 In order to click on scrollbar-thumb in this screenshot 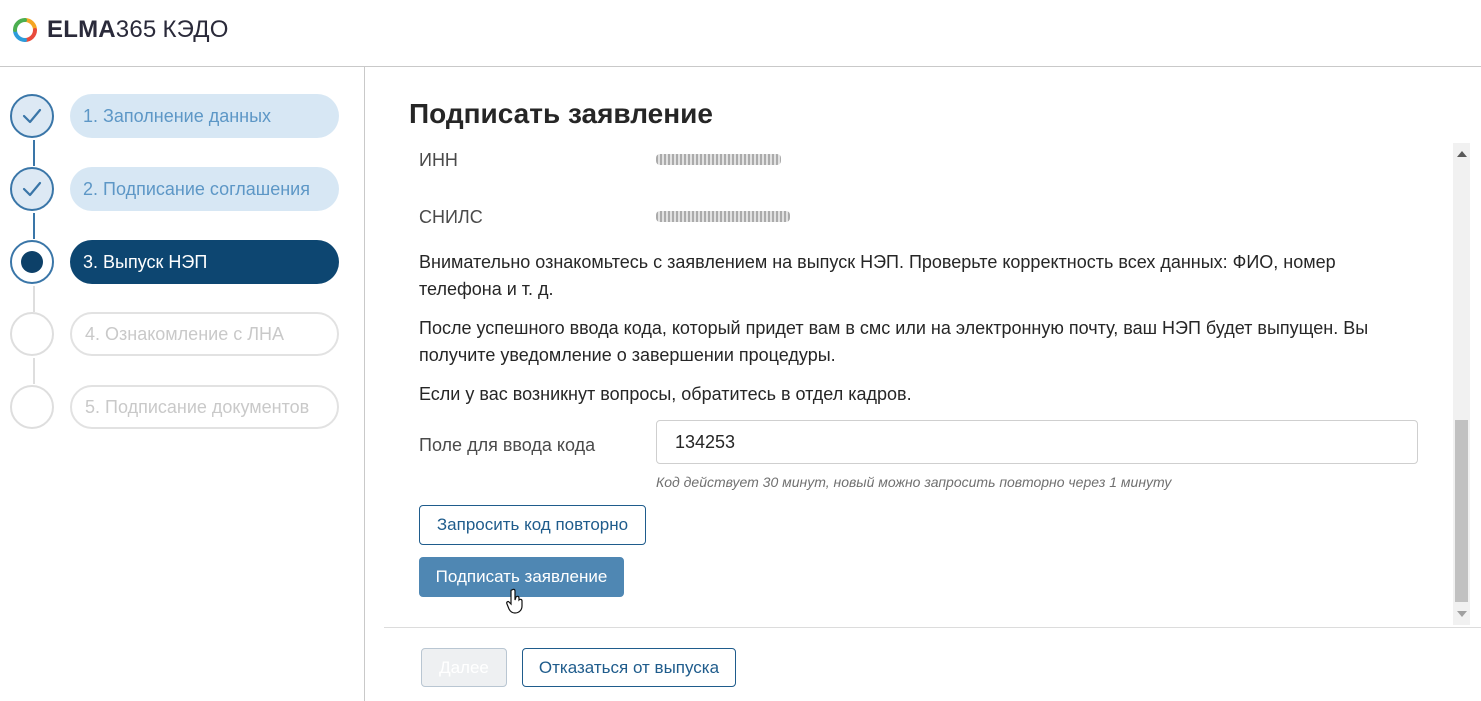, I will do `click(1461, 511)`.